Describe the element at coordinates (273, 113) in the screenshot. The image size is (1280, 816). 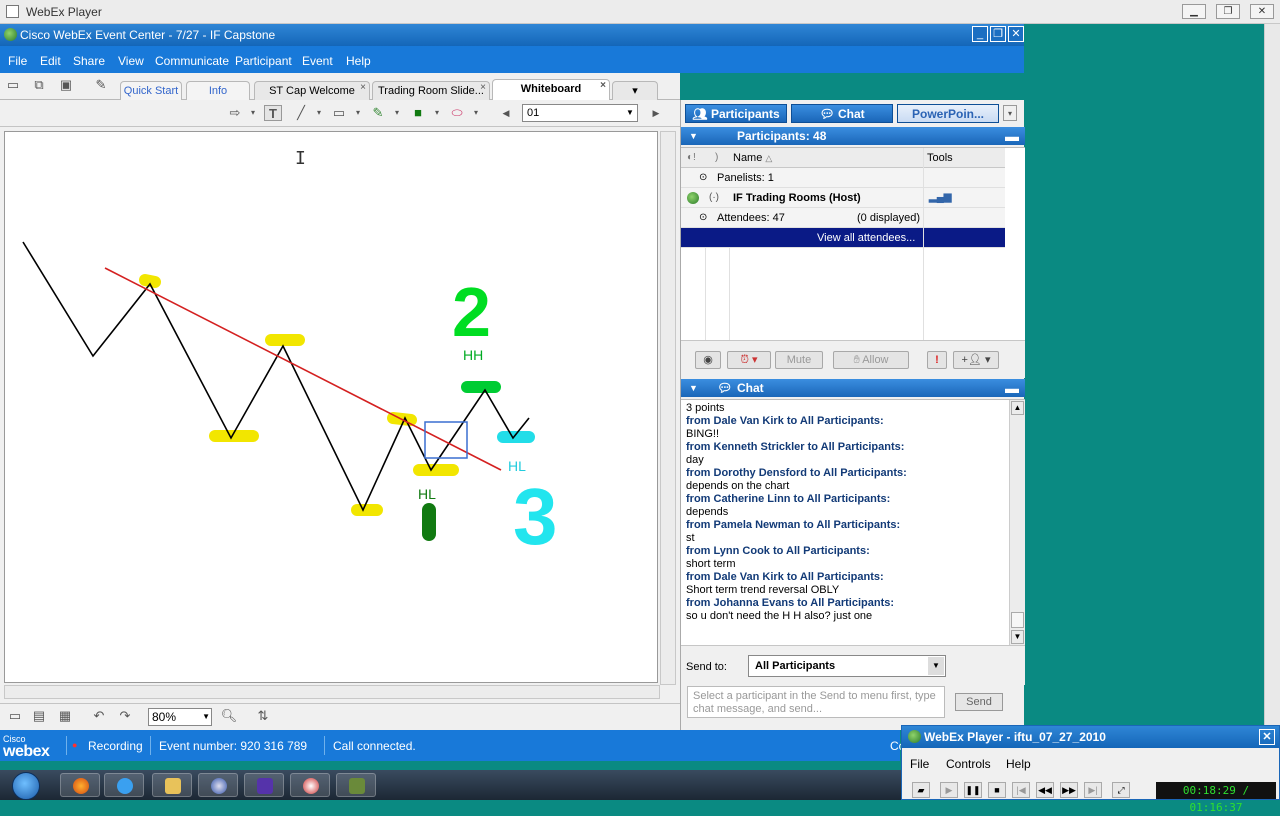
I see `text-tool-icon: T` at that location.